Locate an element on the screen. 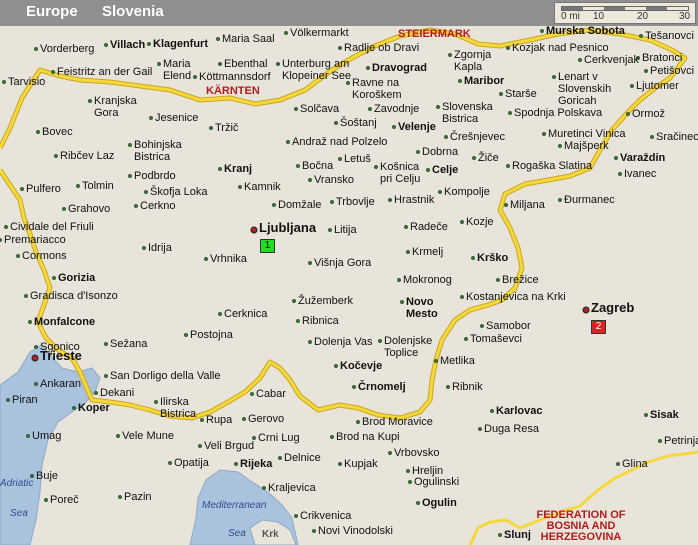 Image resolution: width=698 pixels, height=545 pixels. city-label: Crikvenica is located at coordinates (325, 516).